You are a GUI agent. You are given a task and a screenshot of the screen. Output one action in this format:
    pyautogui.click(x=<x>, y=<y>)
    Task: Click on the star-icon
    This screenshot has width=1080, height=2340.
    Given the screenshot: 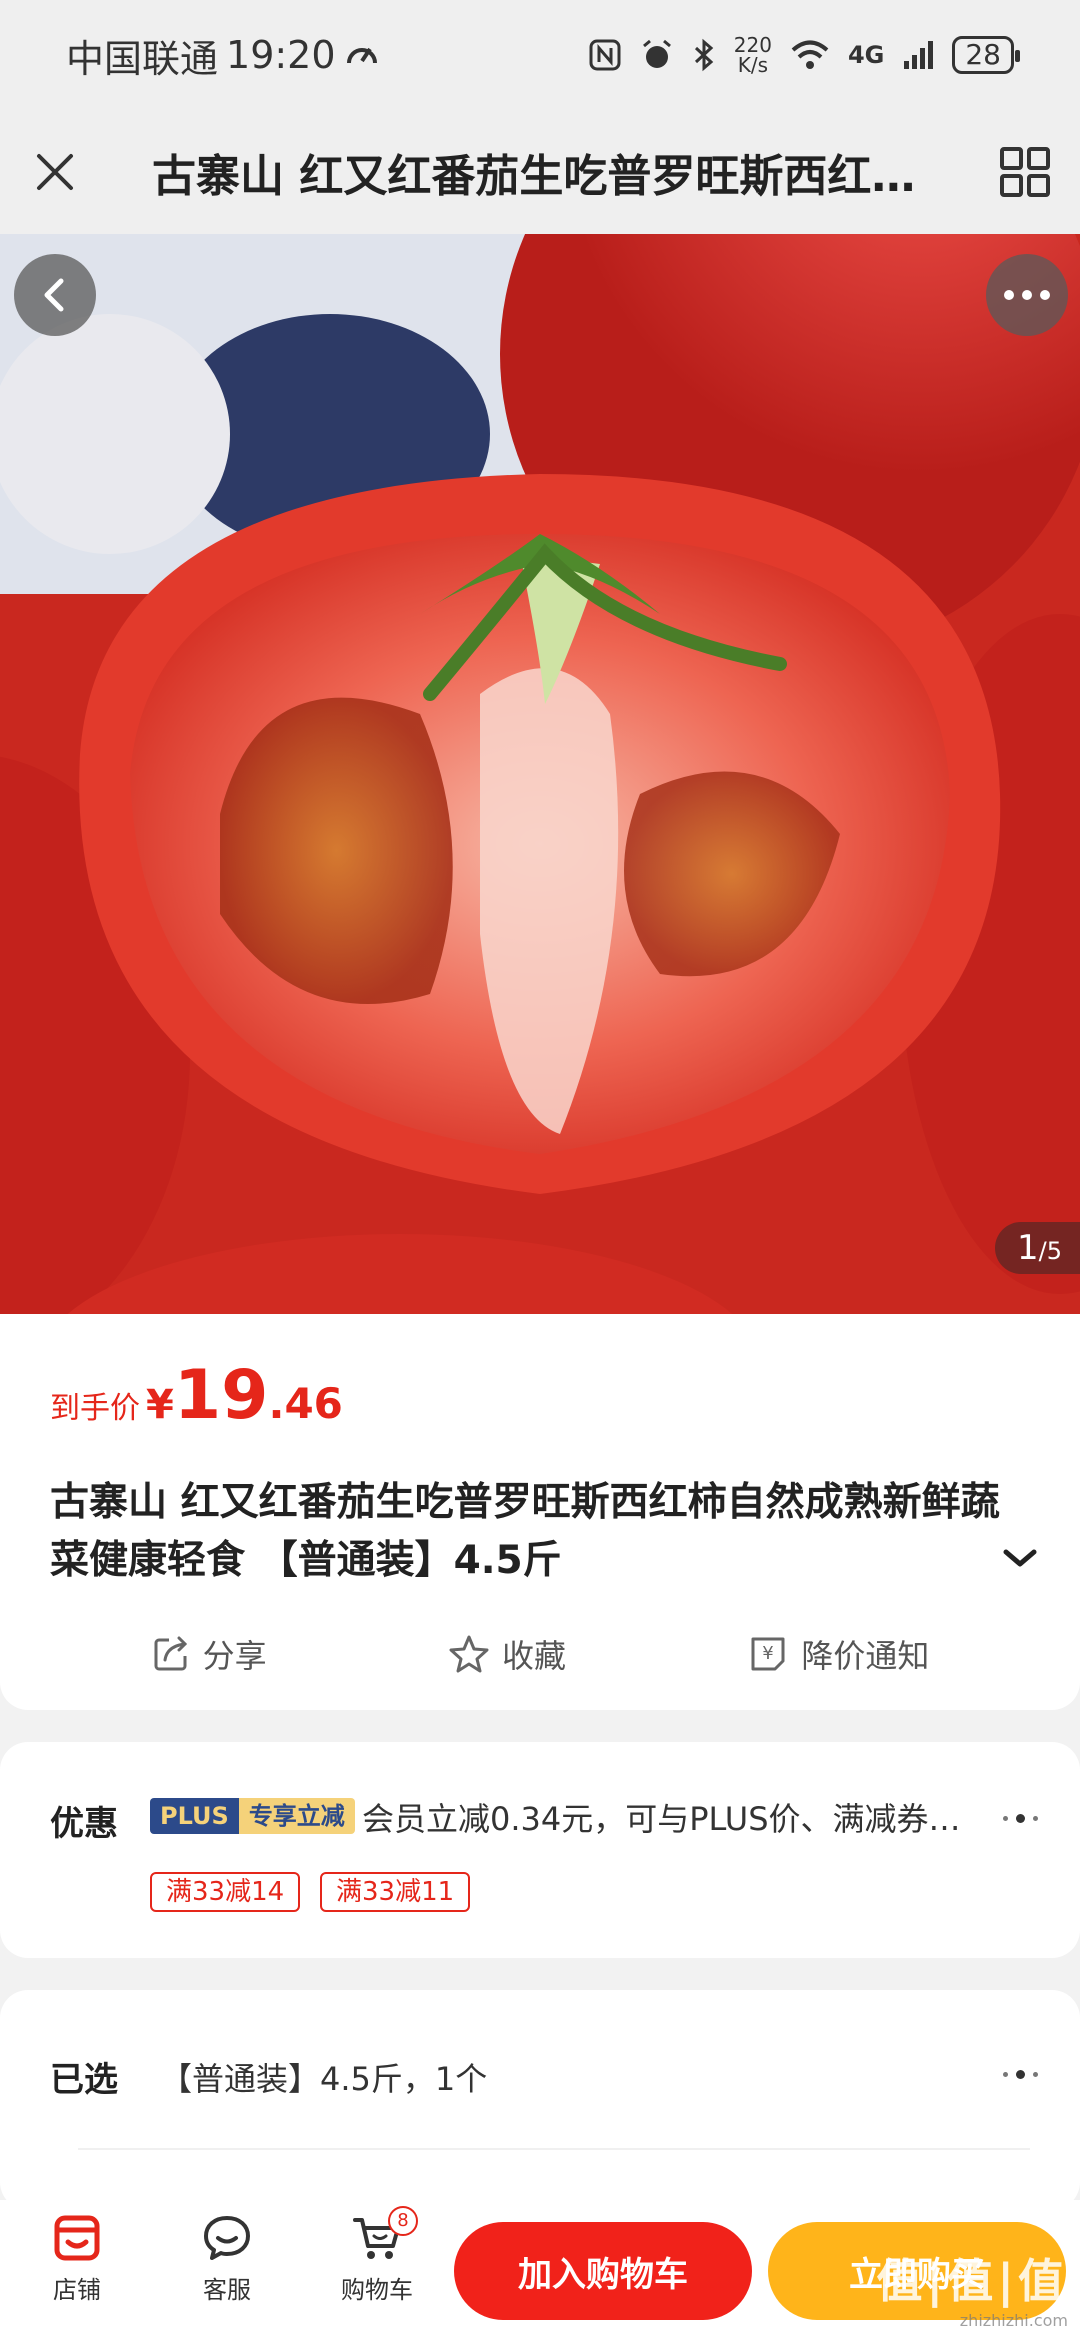 What is the action you would take?
    pyautogui.click(x=469, y=1654)
    